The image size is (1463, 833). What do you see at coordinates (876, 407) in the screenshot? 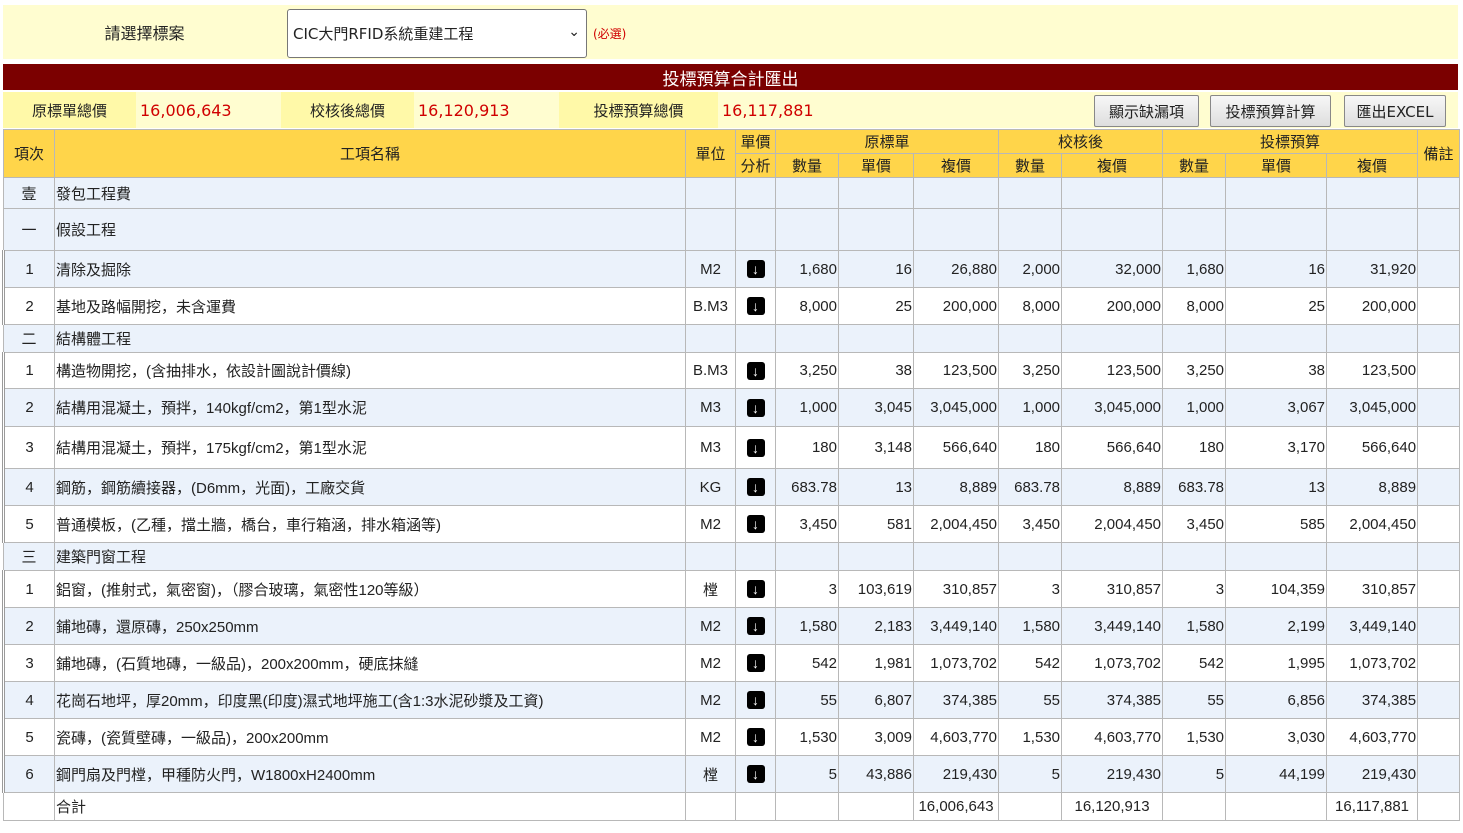
I see `op-cell: 3,045` at bounding box center [876, 407].